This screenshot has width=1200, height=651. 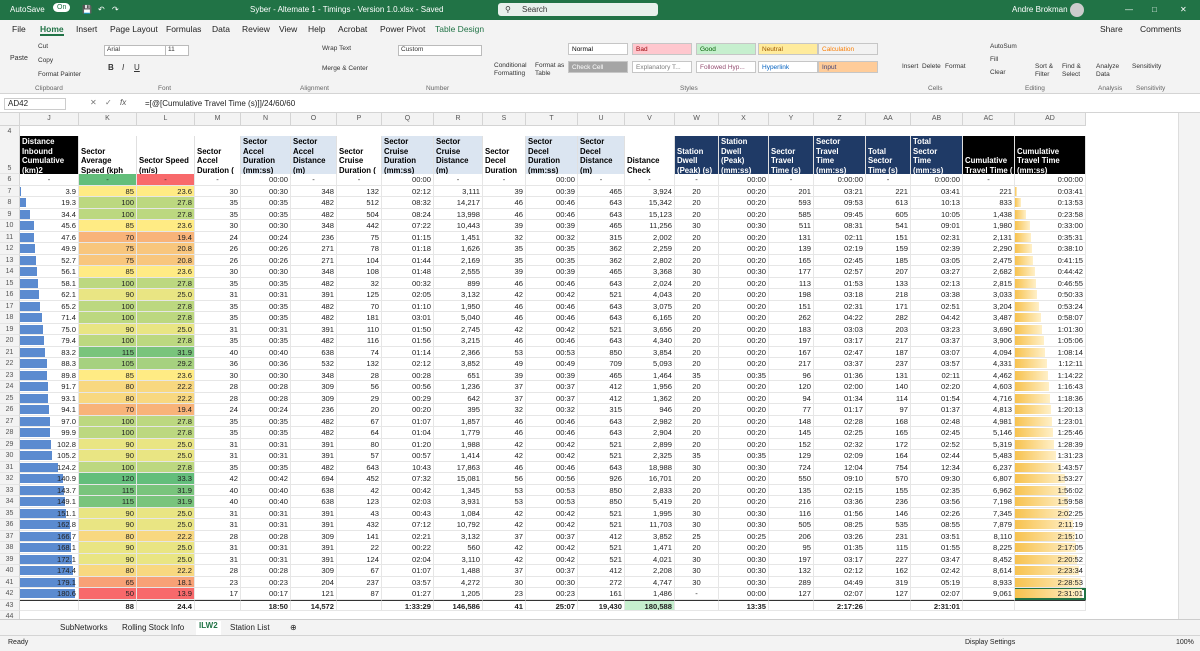 I want to click on table-cell: 02:12, so click(x=840, y=571).